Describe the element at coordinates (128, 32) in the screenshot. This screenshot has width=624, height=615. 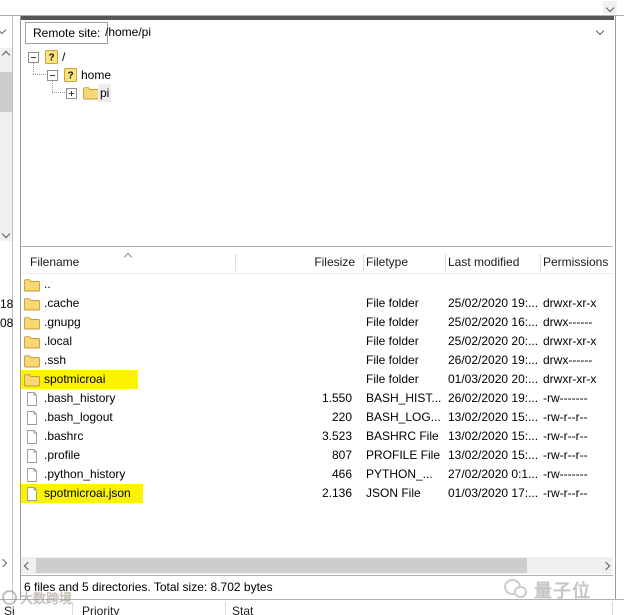
I see `remote-site-combobox: /home/pi` at that location.